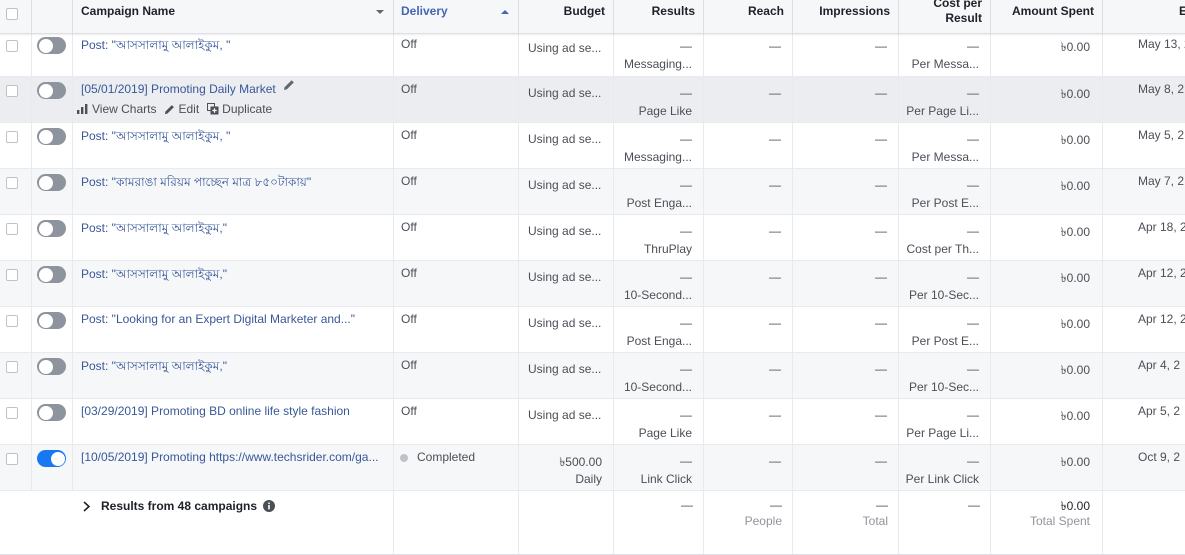 The width and height of the screenshot is (1185, 555). Describe the element at coordinates (233, 16) in the screenshot. I see `campaign-name-header: Campaign Name` at that location.